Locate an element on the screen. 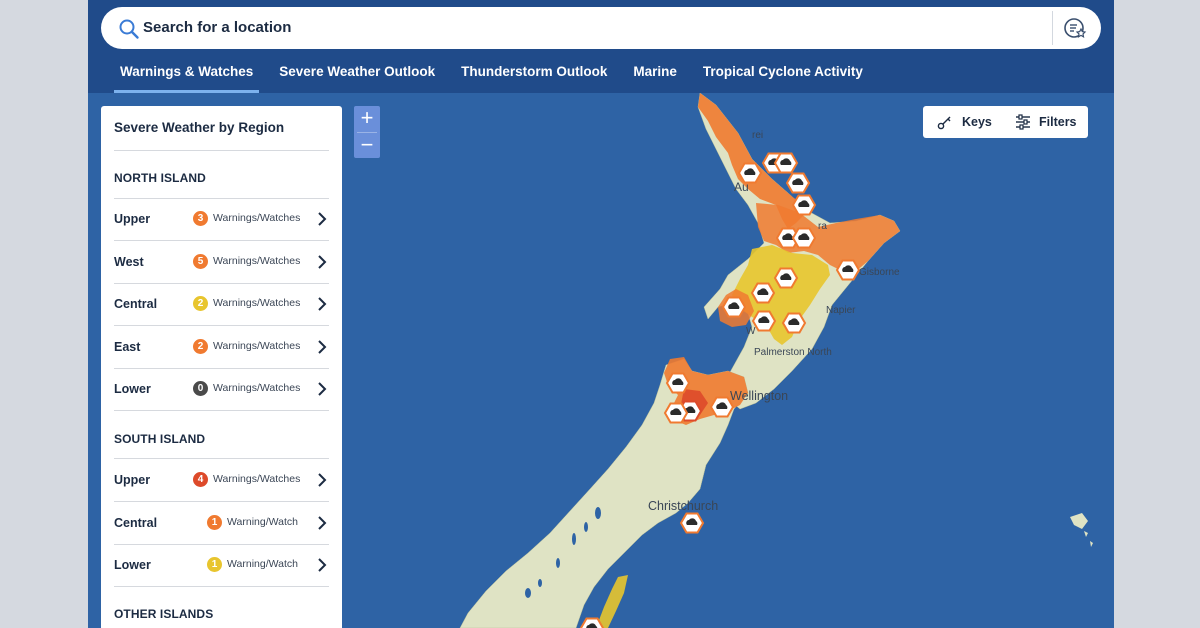 This screenshot has height=628, width=1200. warning-count-badge: 4 is located at coordinates (200, 479).